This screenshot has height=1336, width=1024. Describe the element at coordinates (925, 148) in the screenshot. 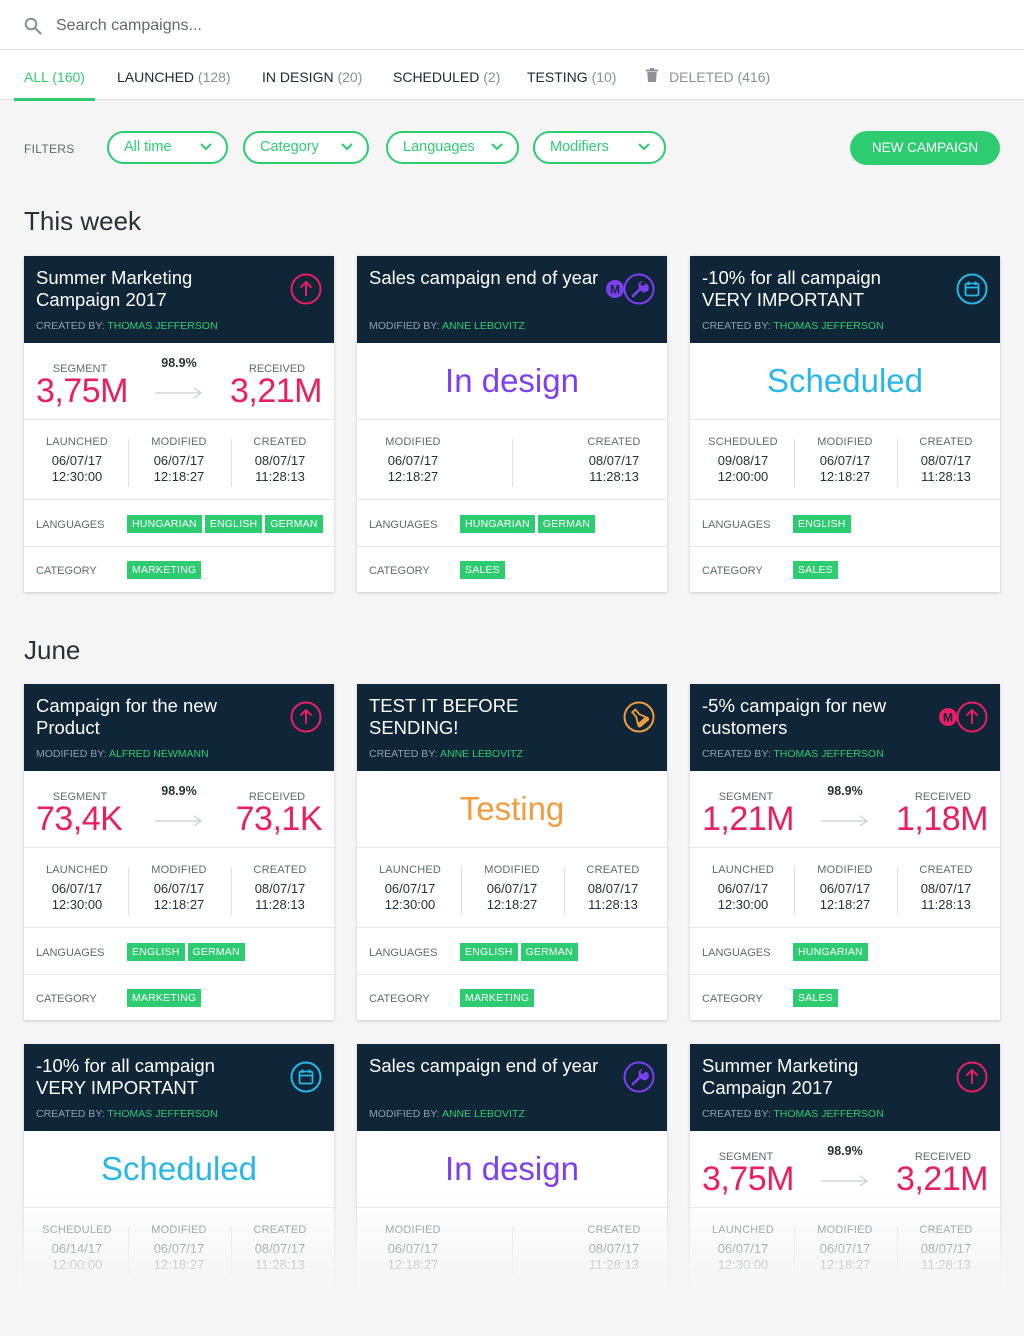

I see `new-campaign-button: NEW CAMPAIGN` at that location.